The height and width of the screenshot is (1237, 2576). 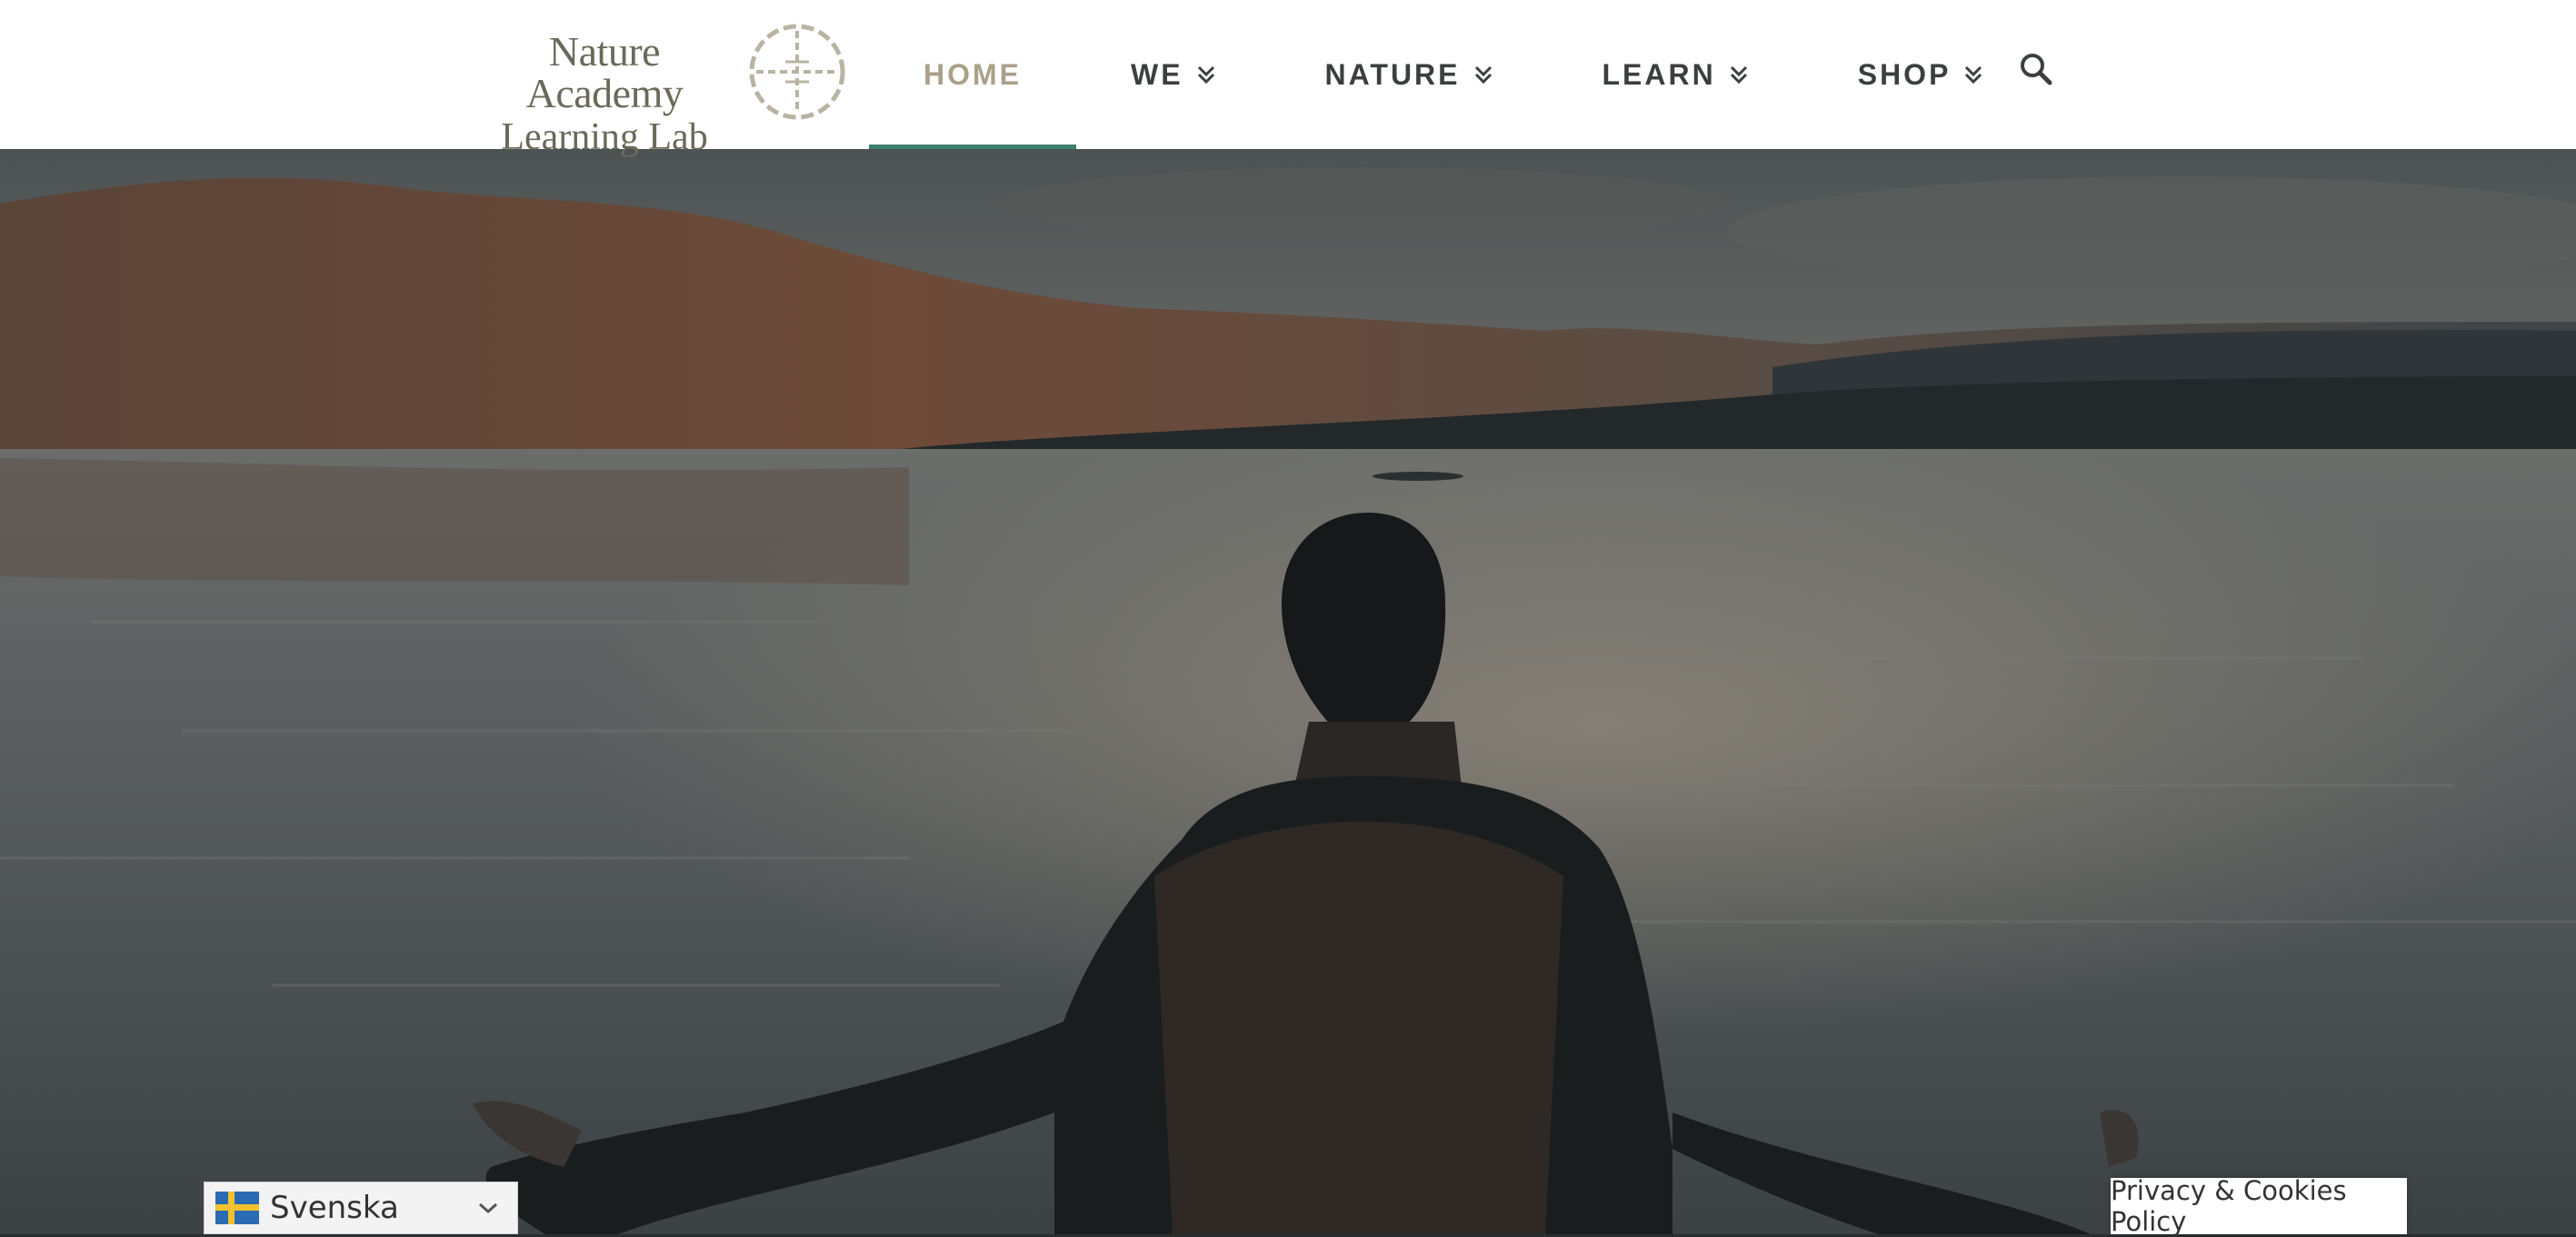 I want to click on site-logo: Nature Academy Learning Lab, so click(x=660, y=89).